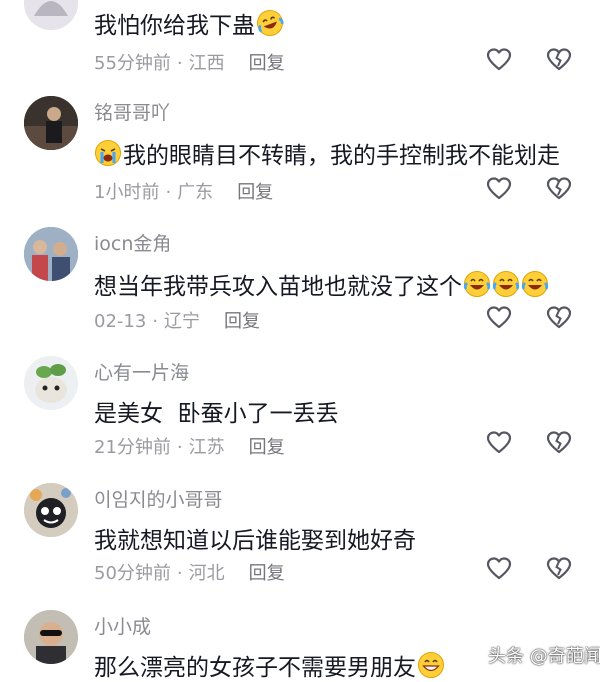 Image resolution: width=600 pixels, height=682 pixels. I want to click on comment-meta: 21分钟前 · 江苏 回复, so click(189, 446).